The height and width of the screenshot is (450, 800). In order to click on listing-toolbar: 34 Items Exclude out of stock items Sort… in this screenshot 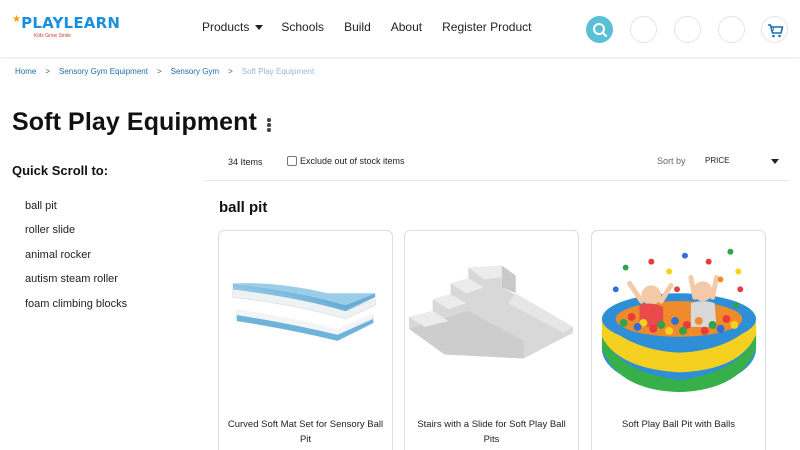, I will do `click(496, 165)`.